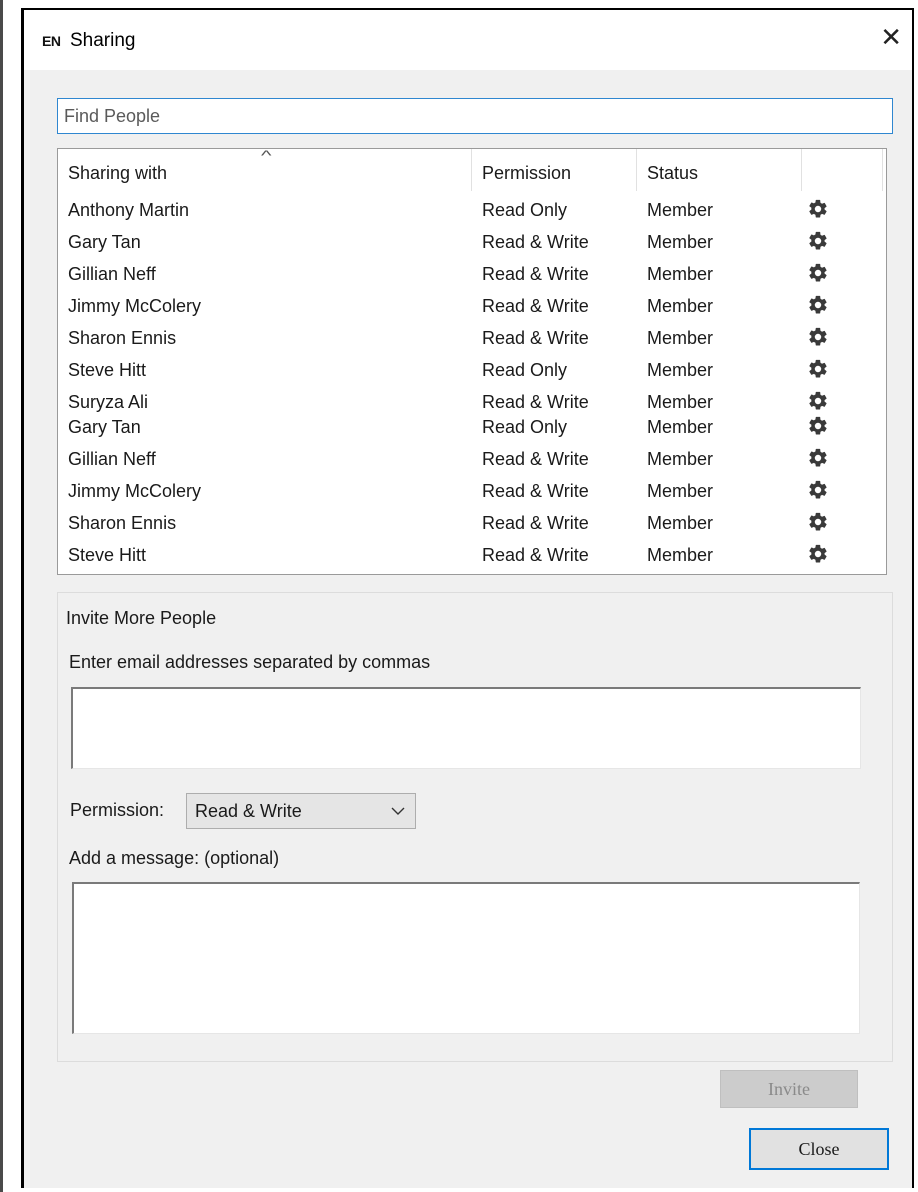  Describe the element at coordinates (398, 811) in the screenshot. I see `chevron-down-icon` at that location.